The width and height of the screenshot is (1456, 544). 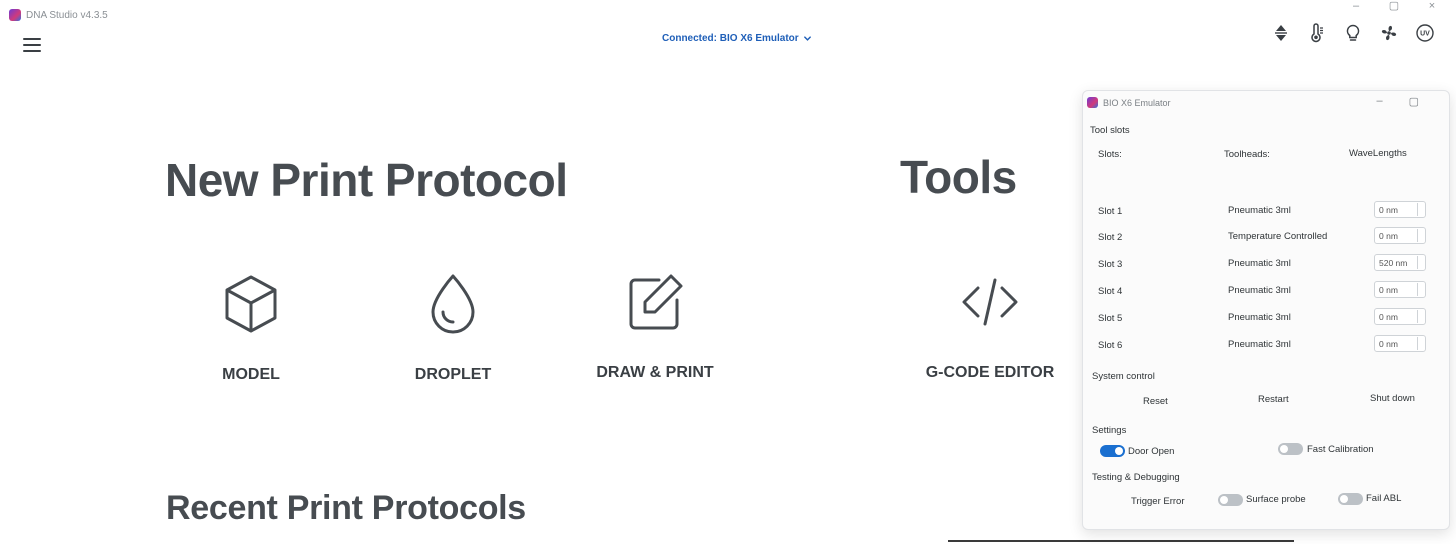 I want to click on toolheads-column-header: Toolheads:, so click(x=1247, y=154).